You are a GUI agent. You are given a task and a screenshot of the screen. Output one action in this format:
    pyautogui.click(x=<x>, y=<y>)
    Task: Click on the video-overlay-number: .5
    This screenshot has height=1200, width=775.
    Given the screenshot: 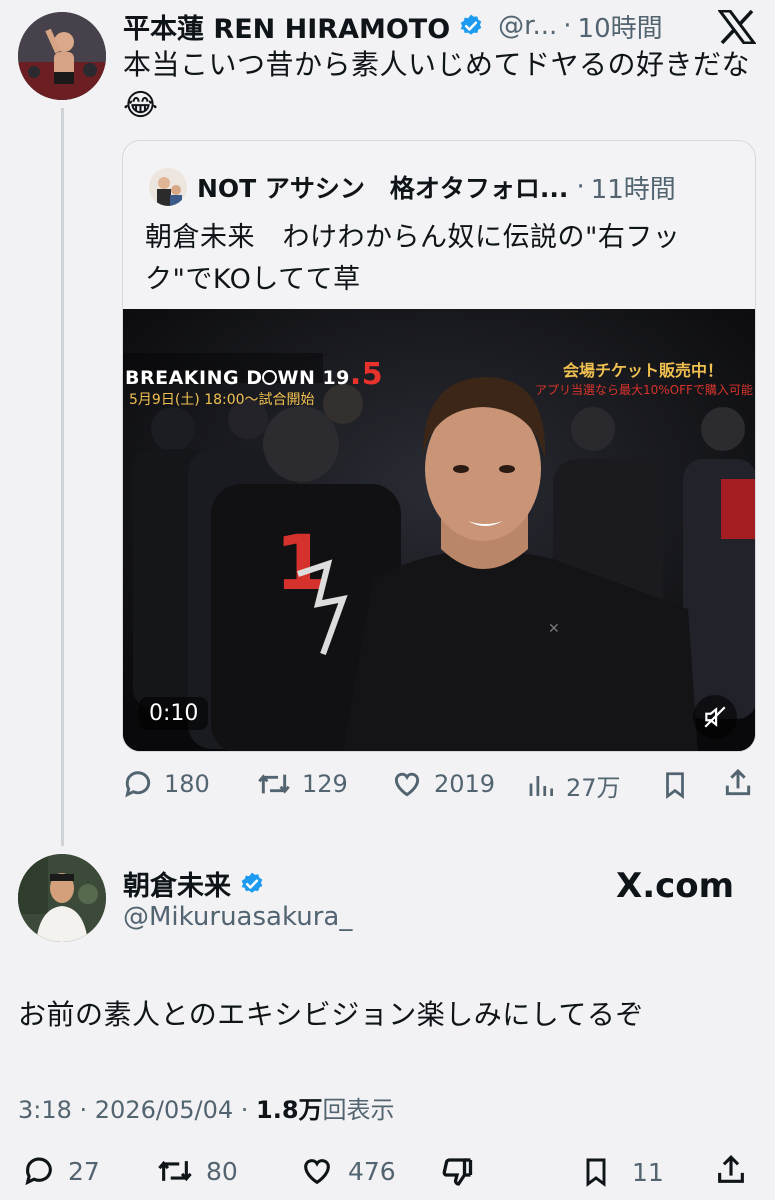 What is the action you would take?
    pyautogui.click(x=366, y=374)
    